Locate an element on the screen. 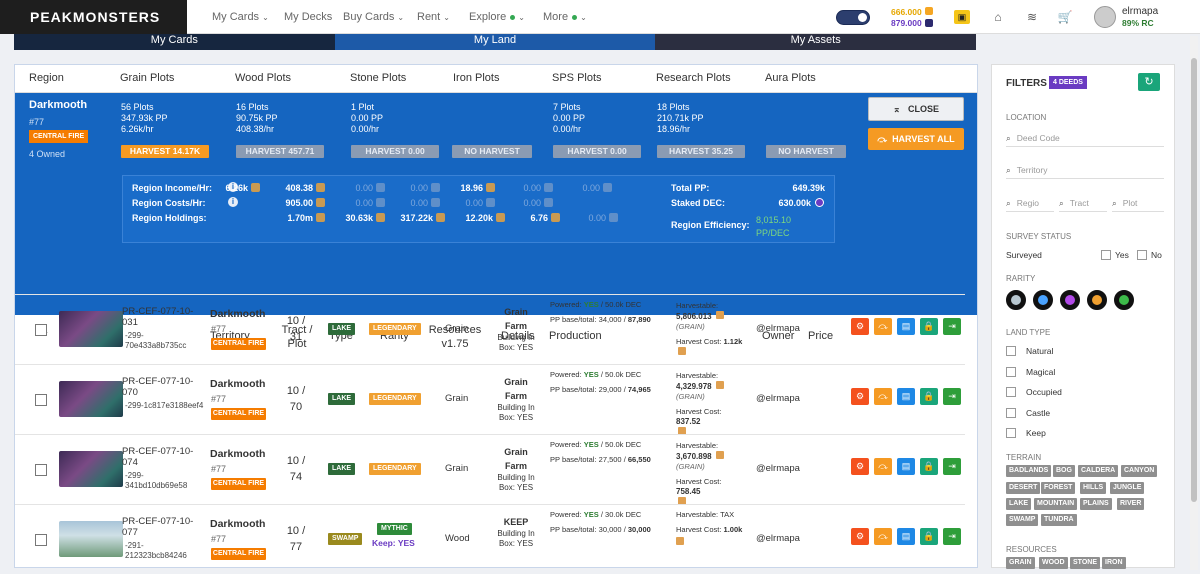 Image resolution: width=1200 pixels, height=574 pixels. region-column-header: Region is located at coordinates (46, 78).